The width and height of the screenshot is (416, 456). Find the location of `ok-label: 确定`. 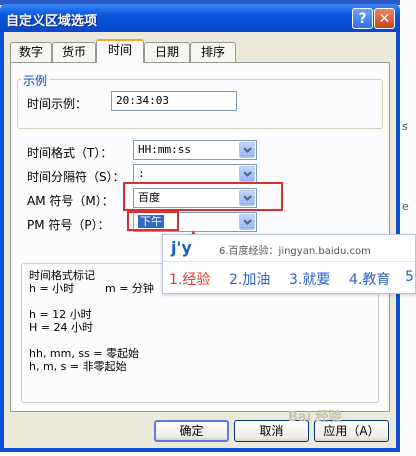

ok-label: 确定 is located at coordinates (191, 431).